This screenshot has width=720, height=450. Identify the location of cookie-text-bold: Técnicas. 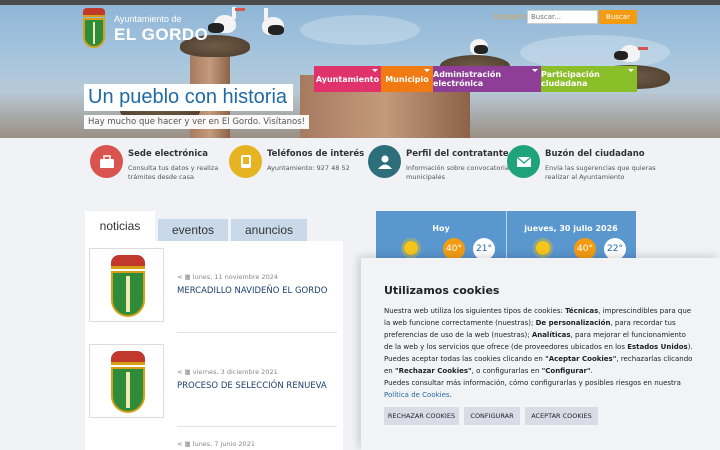
(582, 311).